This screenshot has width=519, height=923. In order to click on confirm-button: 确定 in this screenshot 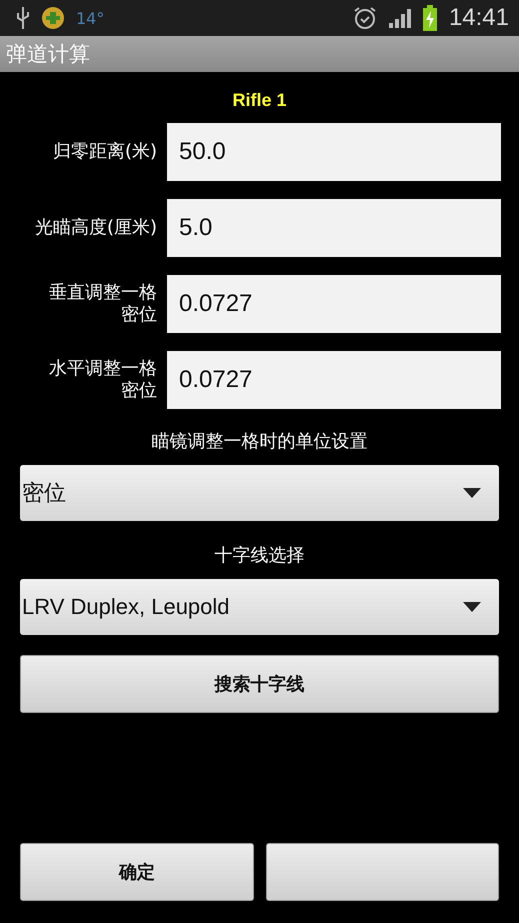, I will do `click(137, 872)`.